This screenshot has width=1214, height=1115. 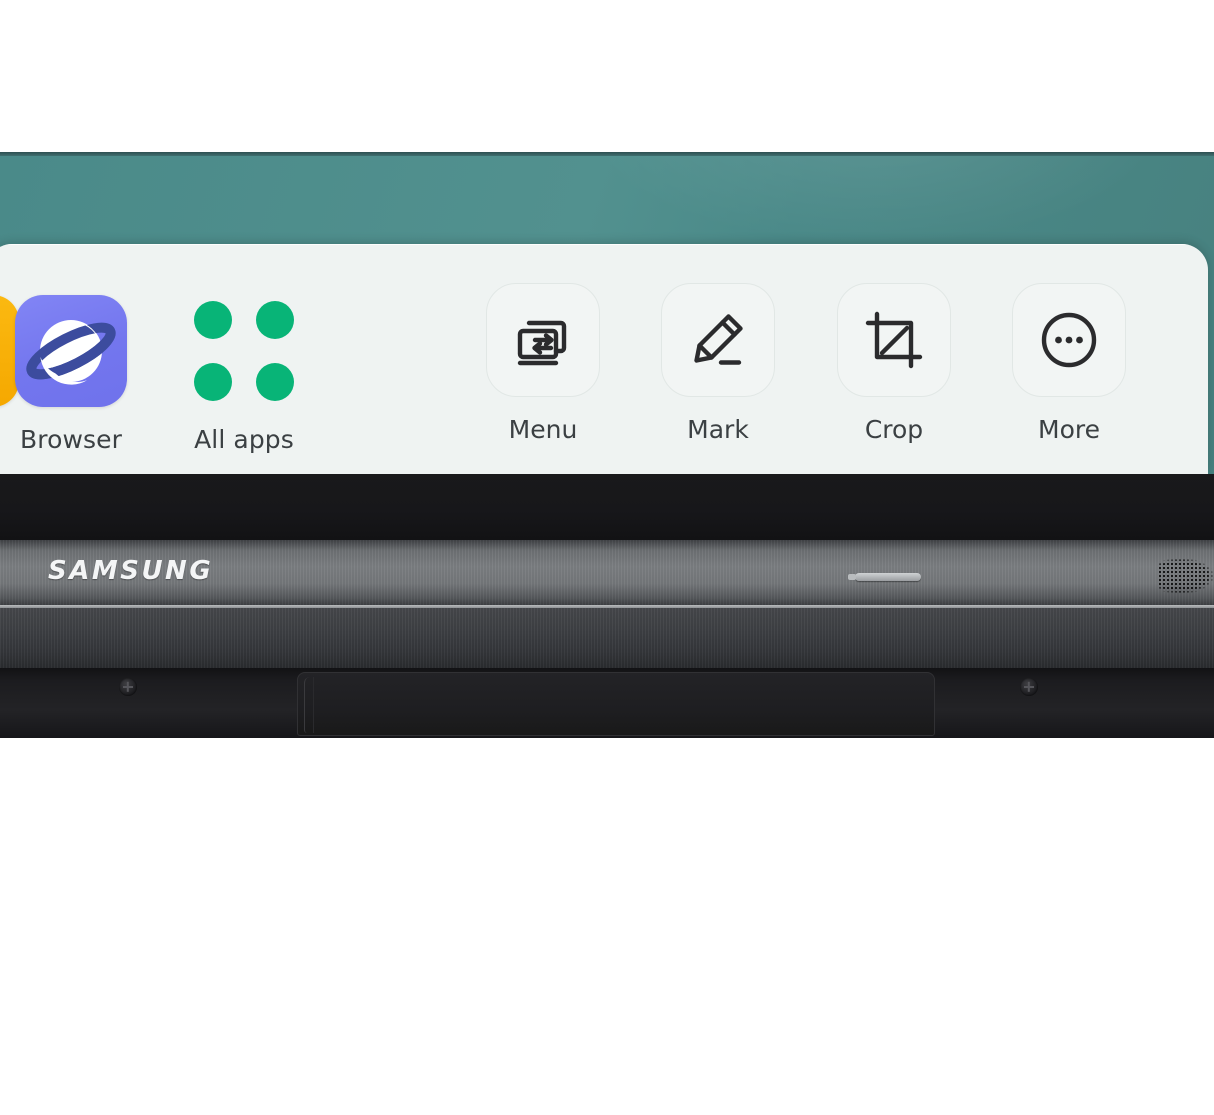 I want to click on tool-button-label: Menu, so click(x=543, y=429).